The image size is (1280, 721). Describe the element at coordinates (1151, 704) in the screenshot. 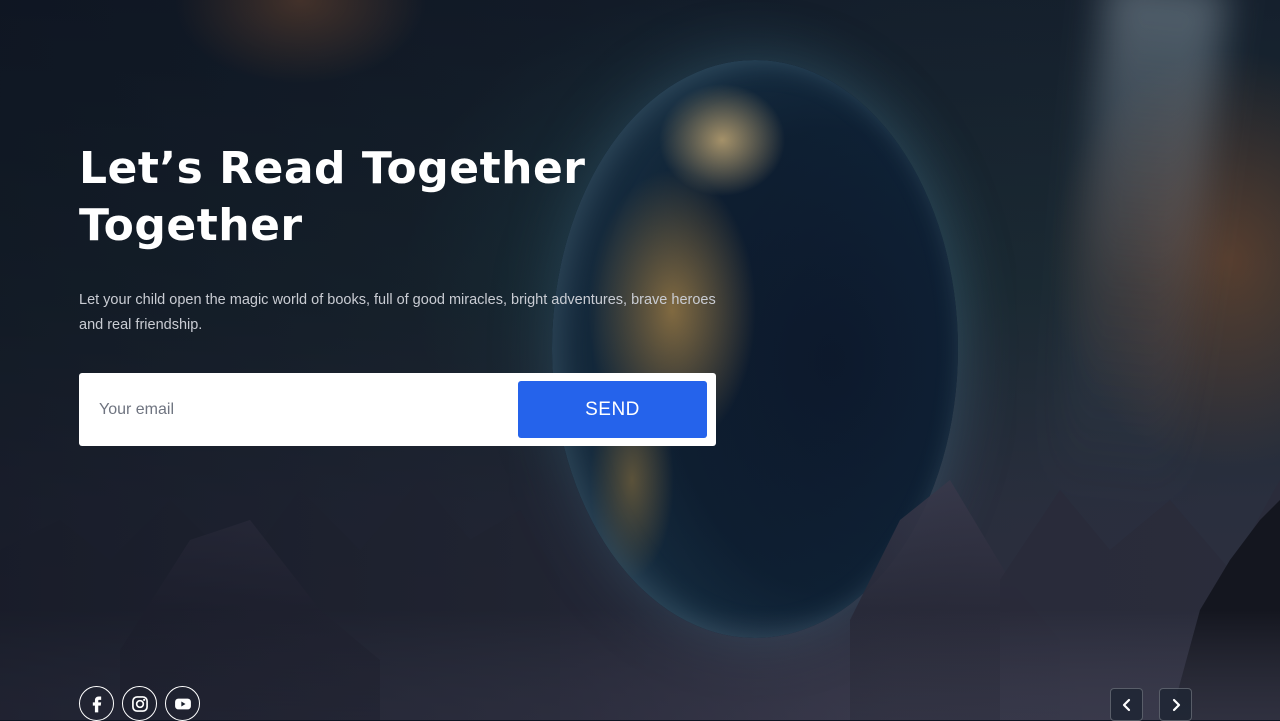

I see `slider-arrows` at that location.